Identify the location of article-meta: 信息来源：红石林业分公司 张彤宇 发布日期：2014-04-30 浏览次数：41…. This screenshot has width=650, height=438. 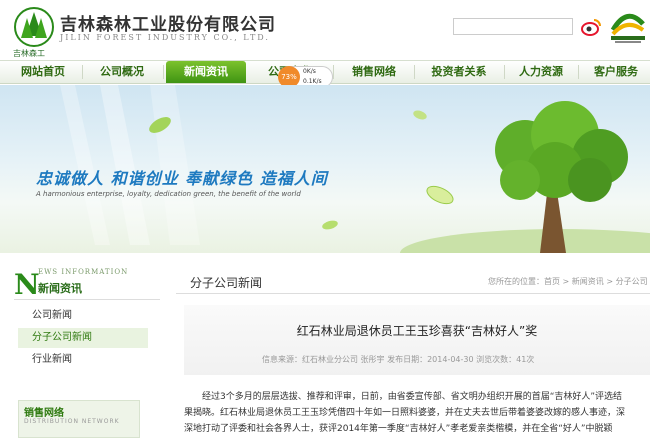
(398, 359).